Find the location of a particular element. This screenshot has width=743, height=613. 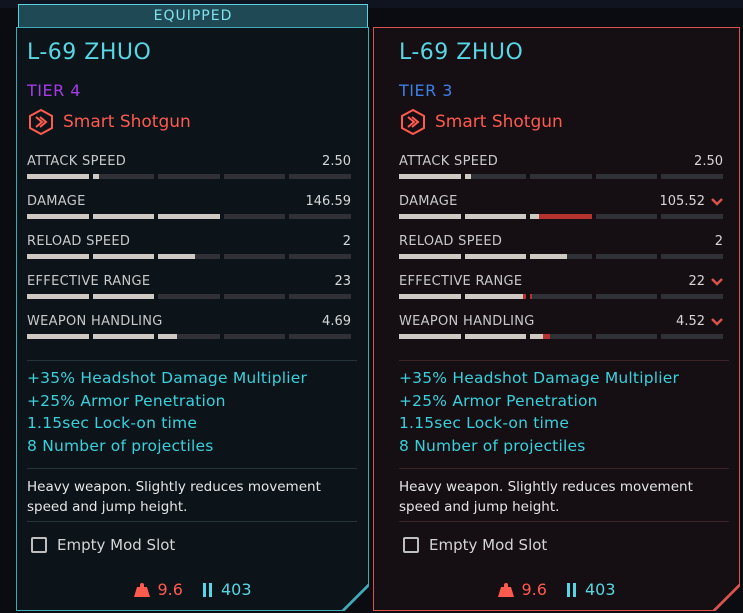

weapon-type-label: Smart Shotgun is located at coordinates (127, 122).